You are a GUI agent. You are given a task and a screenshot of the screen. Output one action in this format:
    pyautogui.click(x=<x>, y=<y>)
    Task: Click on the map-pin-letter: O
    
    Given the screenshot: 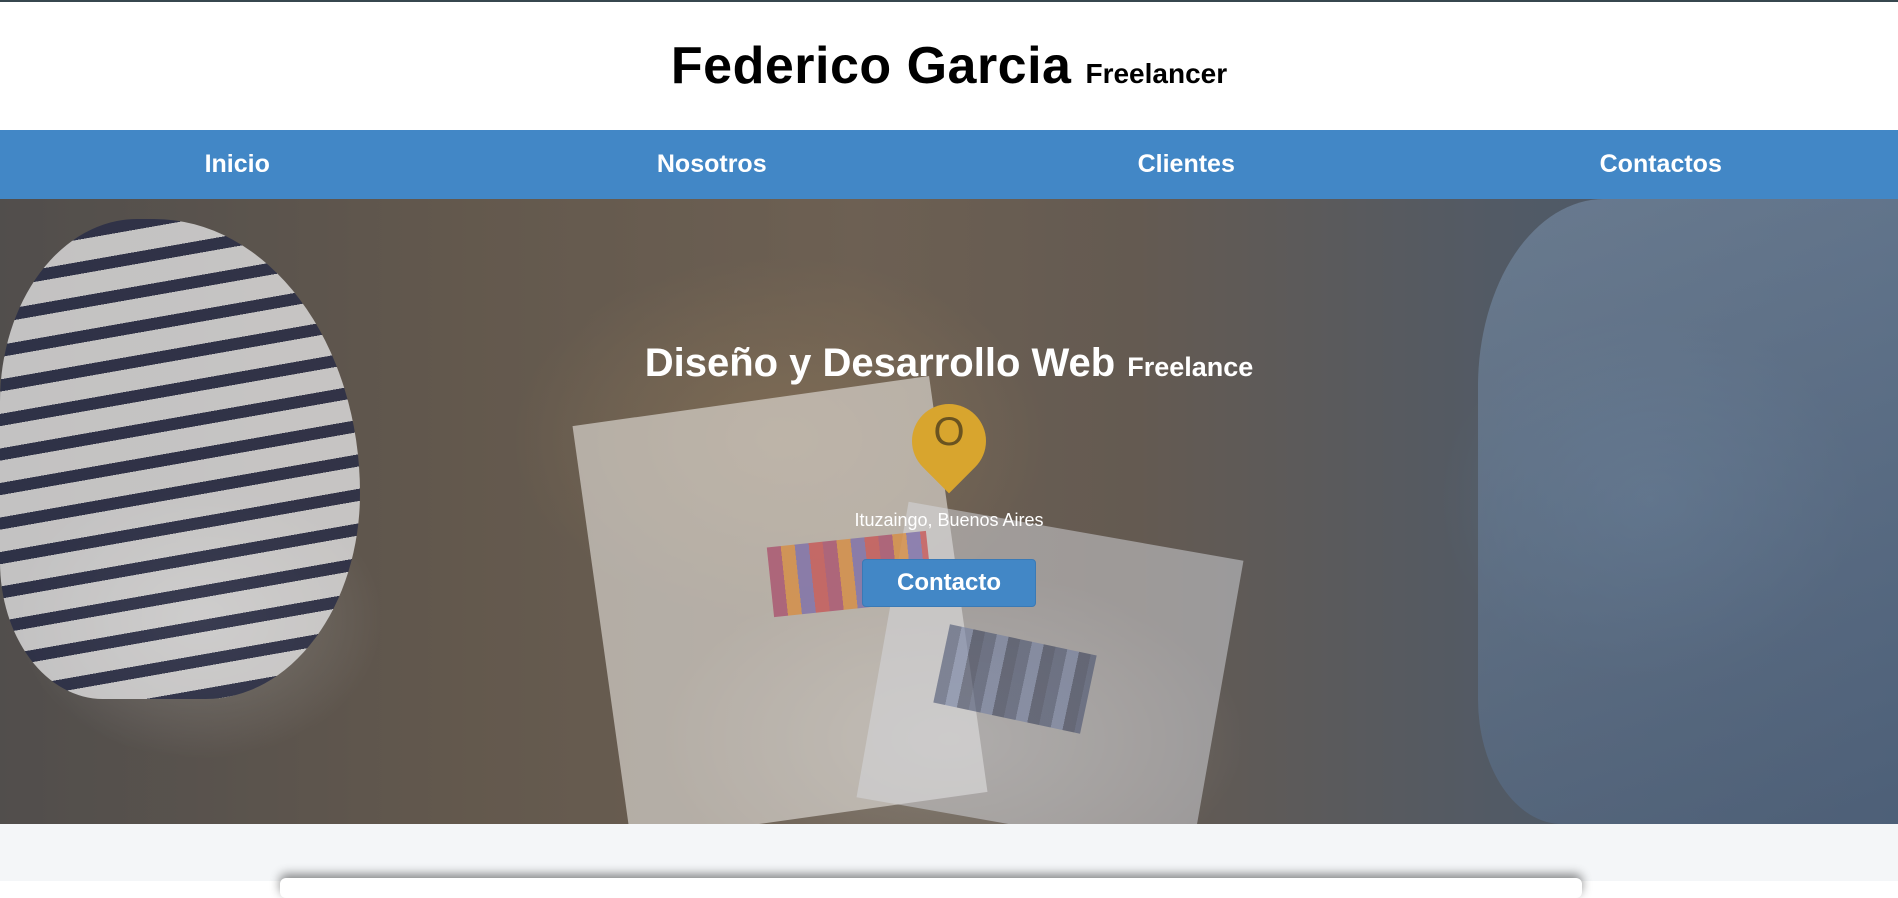 What is the action you would take?
    pyautogui.click(x=949, y=432)
    